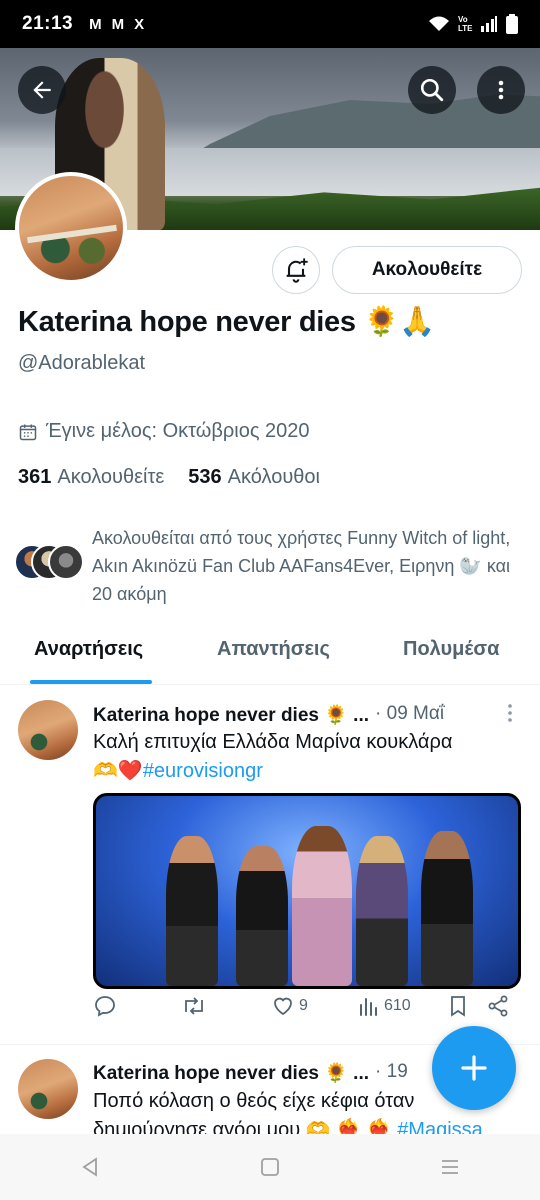  What do you see at coordinates (397, 1005) in the screenshot?
I see `views-count: 610` at bounding box center [397, 1005].